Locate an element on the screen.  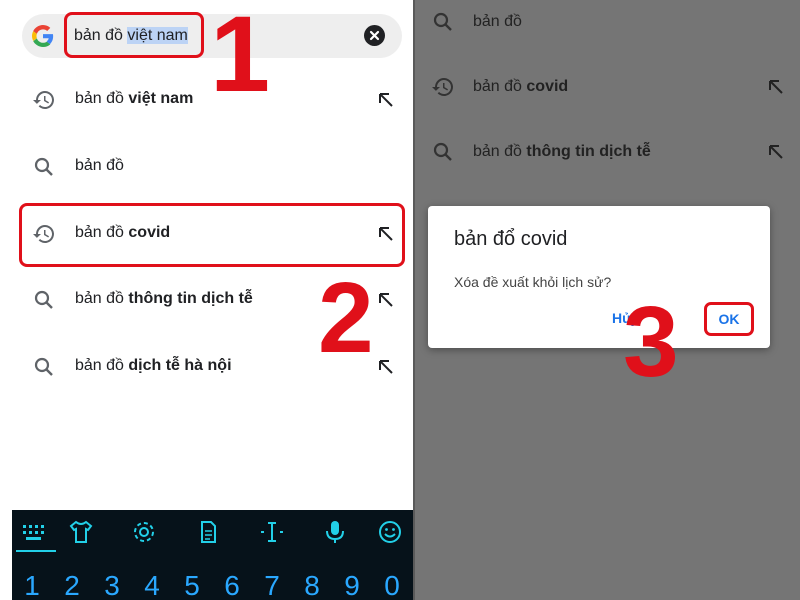
shirt-icon is located at coordinates (81, 532).